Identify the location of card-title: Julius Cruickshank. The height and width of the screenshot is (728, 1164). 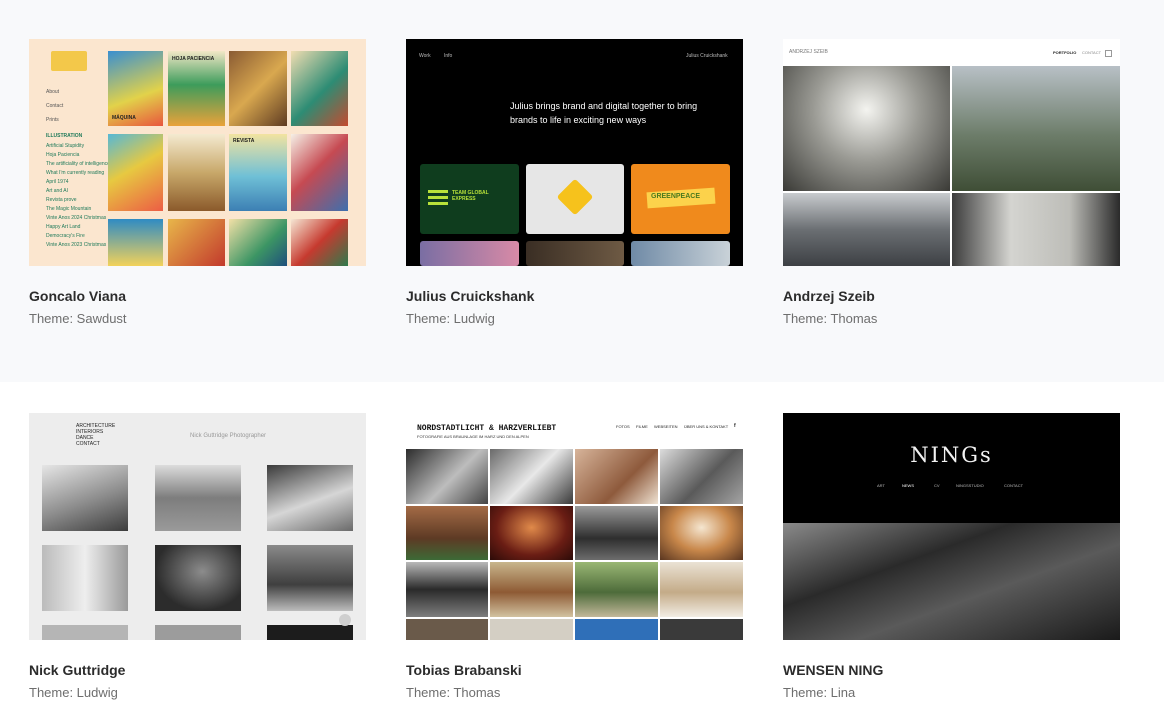
(574, 296).